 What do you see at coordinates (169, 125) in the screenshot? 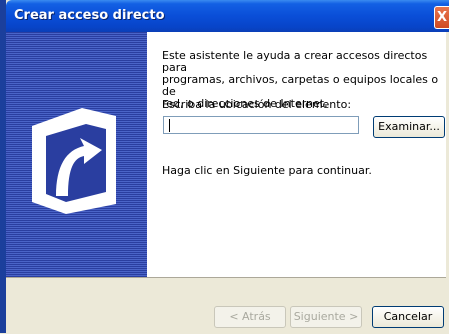
I see `text-caret` at bounding box center [169, 125].